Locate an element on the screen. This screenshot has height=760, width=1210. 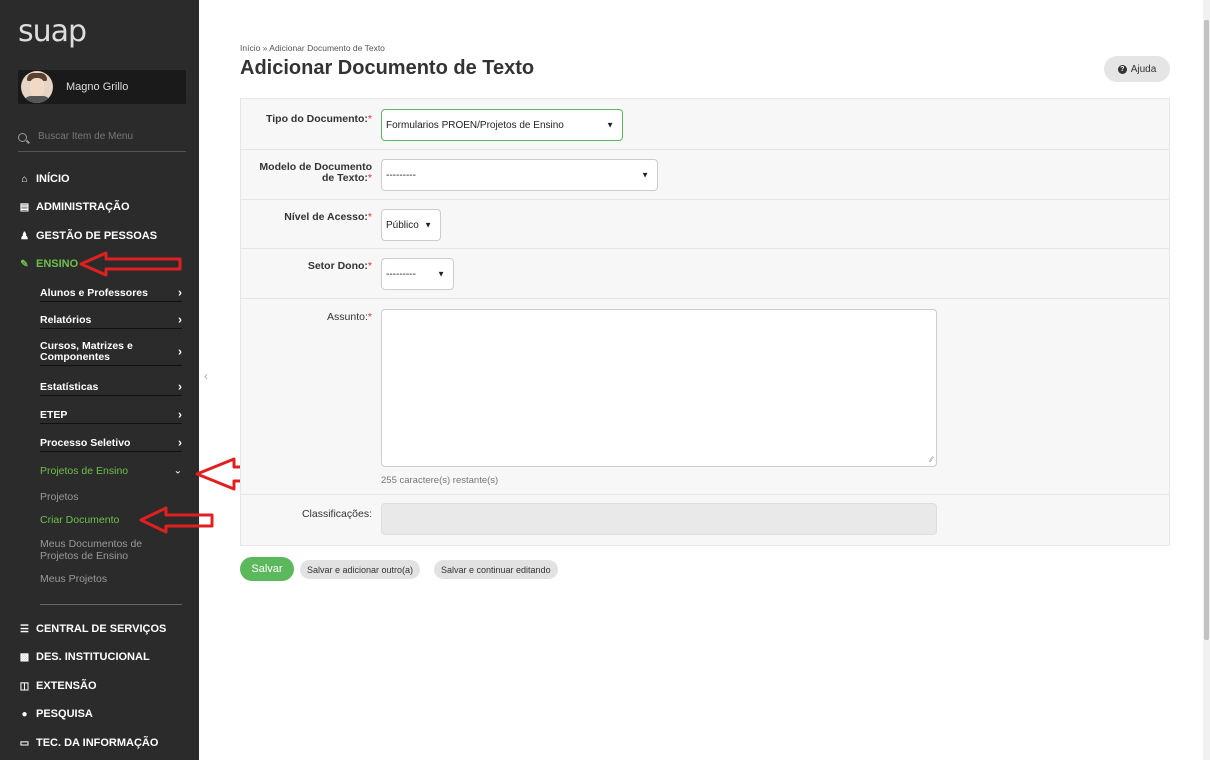
assunto-label: Assunto:* is located at coordinates (349, 317).